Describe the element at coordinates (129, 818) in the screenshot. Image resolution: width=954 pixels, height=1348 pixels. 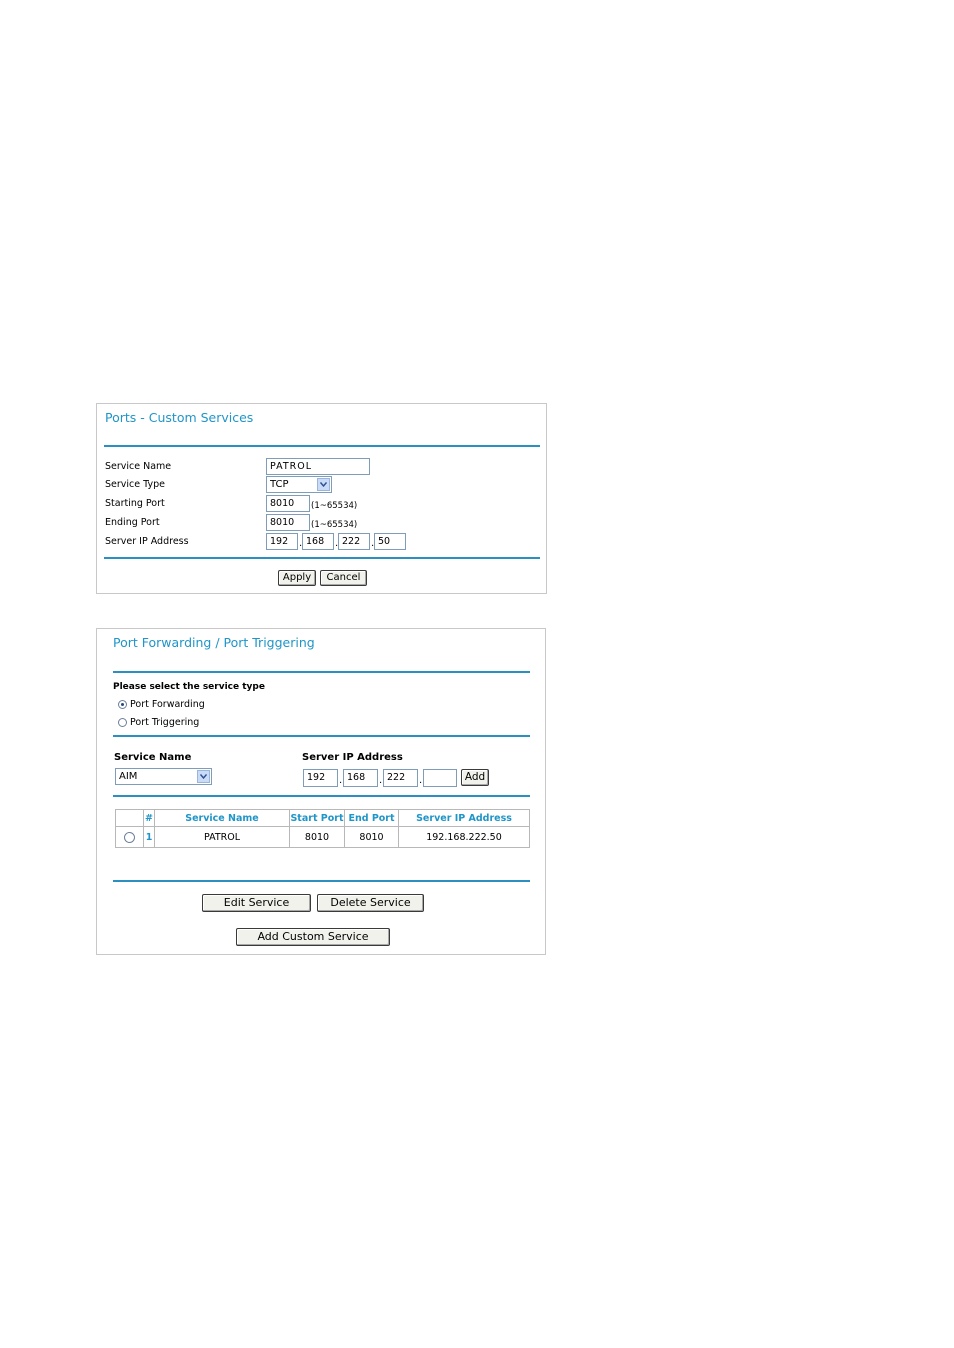
I see `select-column-header` at that location.